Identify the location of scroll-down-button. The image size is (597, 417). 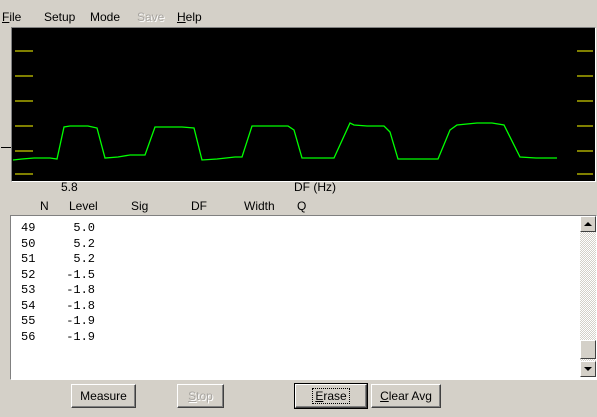
(588, 369).